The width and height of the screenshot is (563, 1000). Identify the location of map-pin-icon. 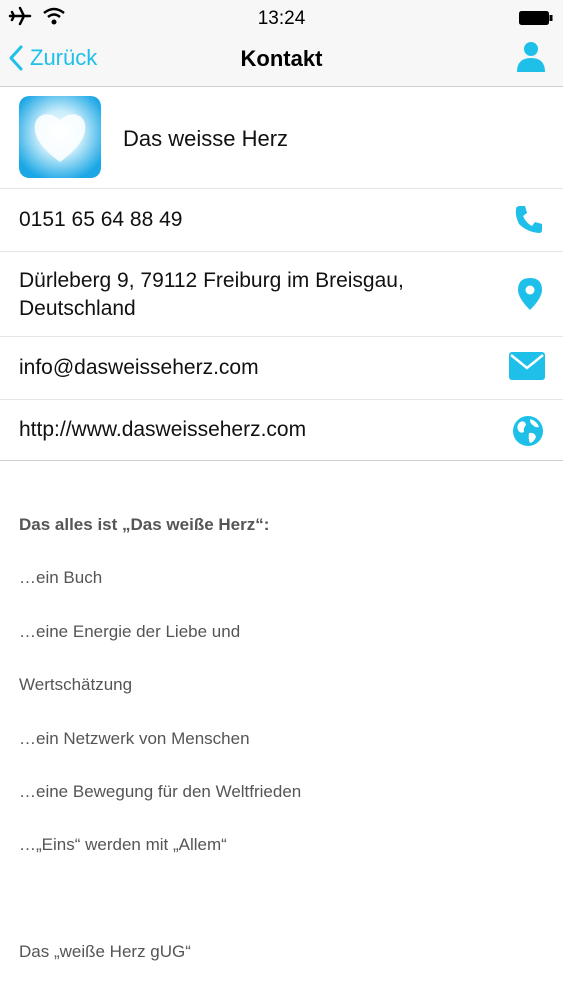
(530, 294).